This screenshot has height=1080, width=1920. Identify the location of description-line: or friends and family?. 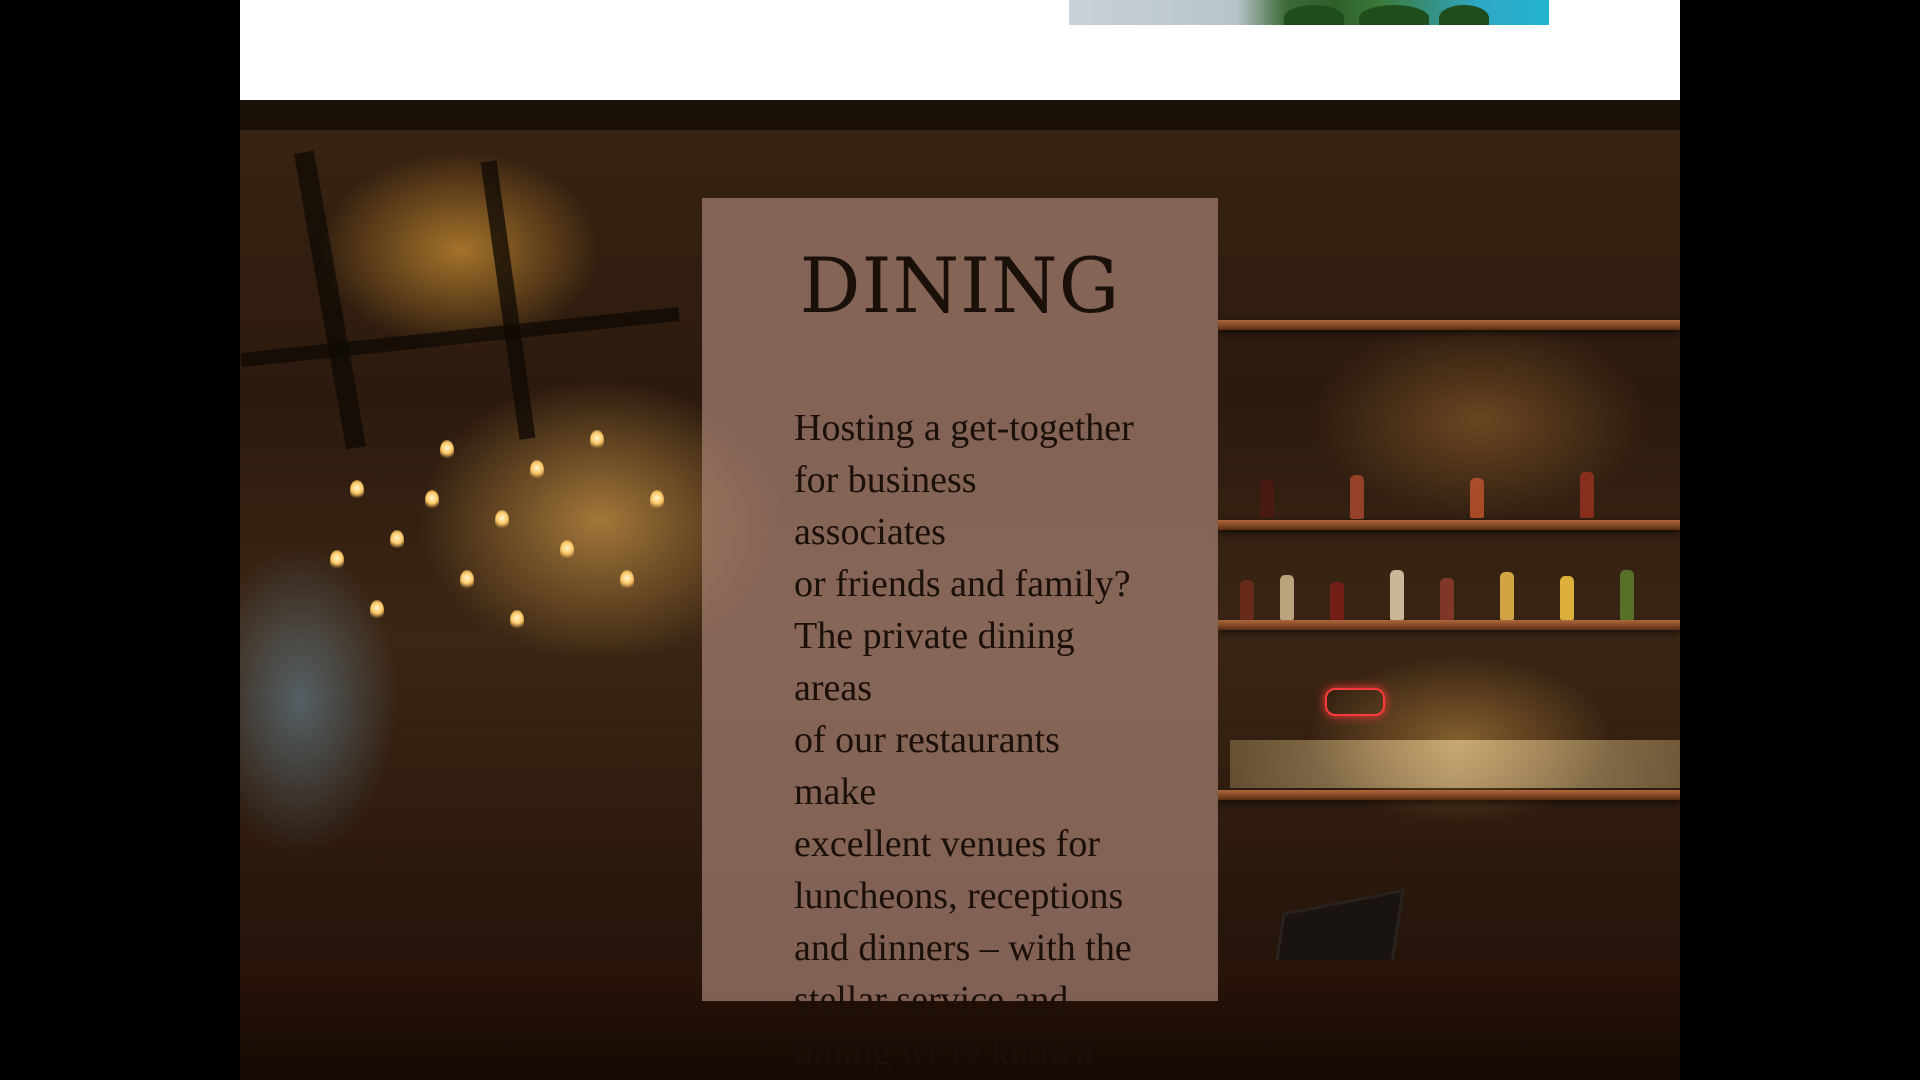
(962, 584).